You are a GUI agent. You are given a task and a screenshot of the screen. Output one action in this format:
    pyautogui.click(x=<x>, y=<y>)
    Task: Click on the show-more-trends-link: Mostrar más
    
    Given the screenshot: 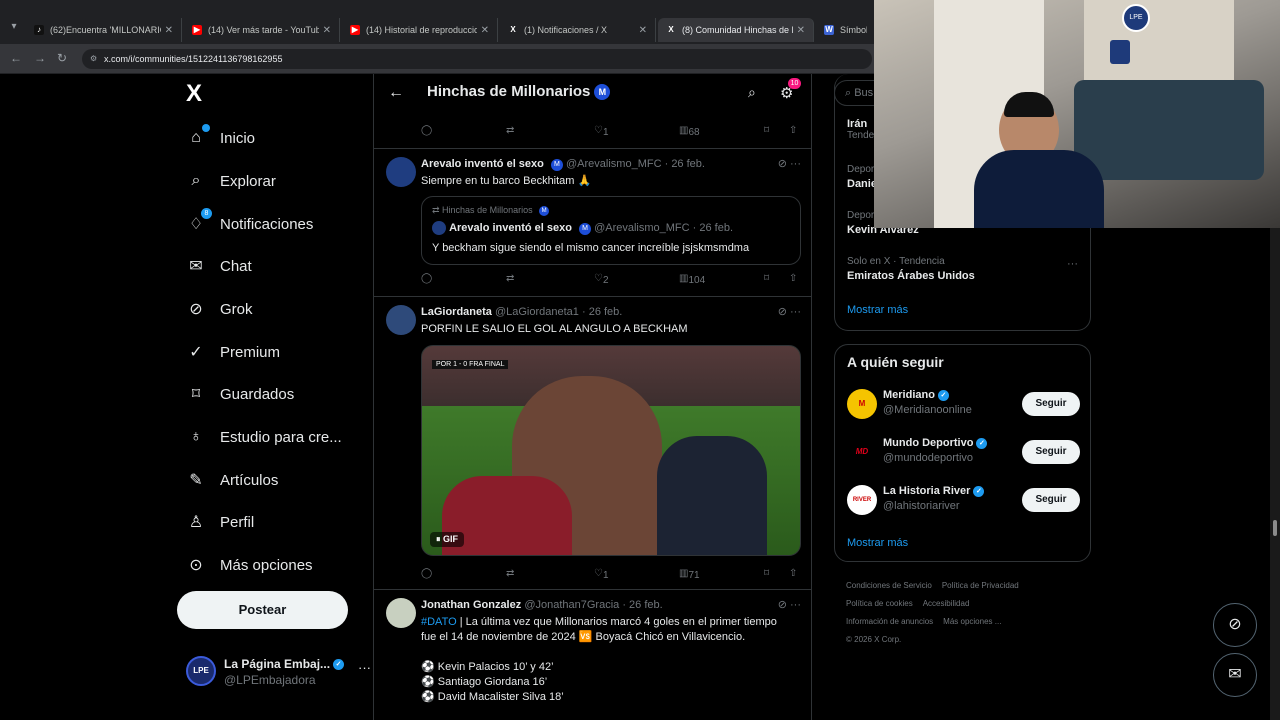 What is the action you would take?
    pyautogui.click(x=877, y=310)
    